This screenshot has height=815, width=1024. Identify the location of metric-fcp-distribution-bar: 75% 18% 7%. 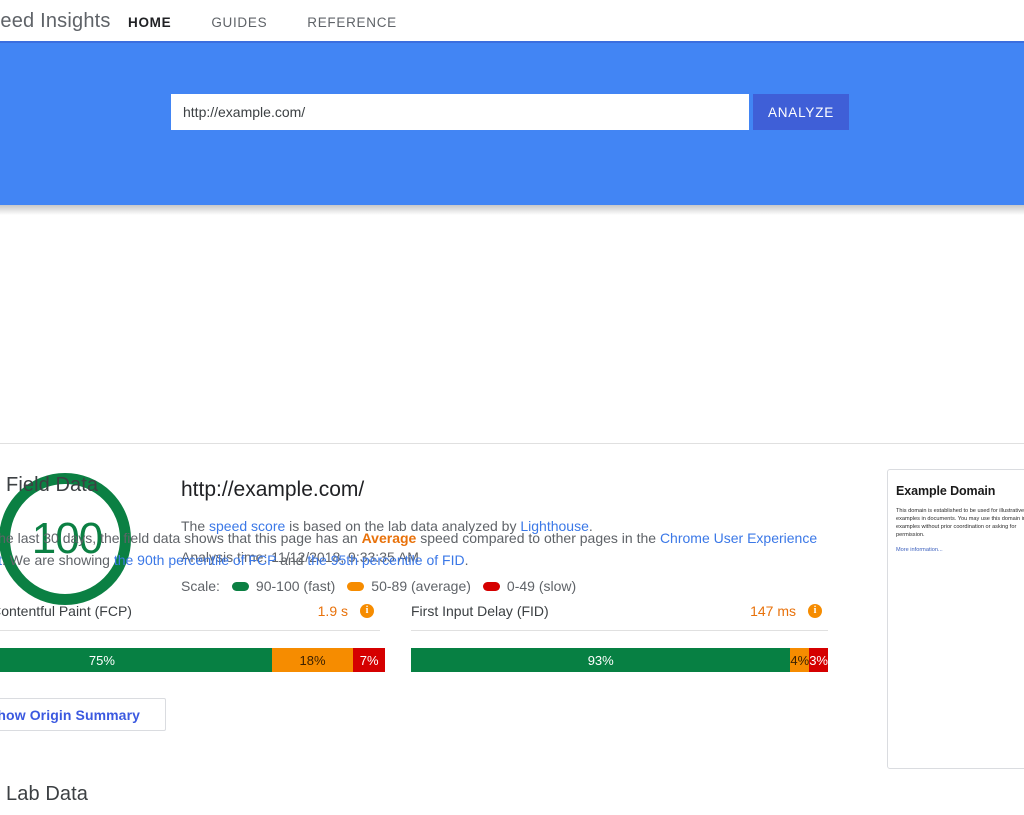
(192, 660).